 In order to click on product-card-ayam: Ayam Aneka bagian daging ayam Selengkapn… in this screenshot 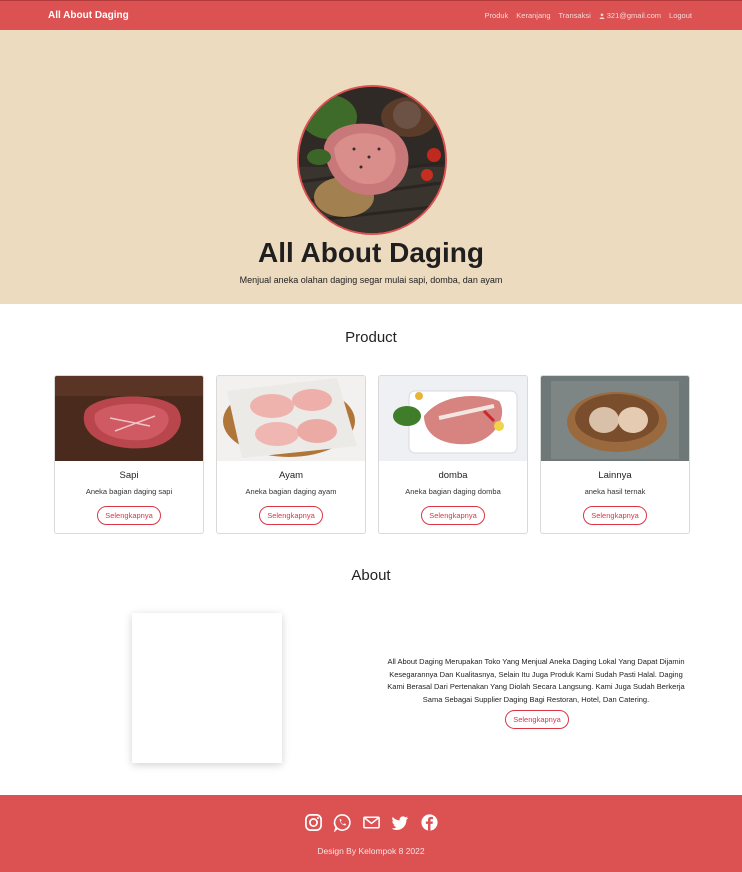, I will do `click(291, 454)`.